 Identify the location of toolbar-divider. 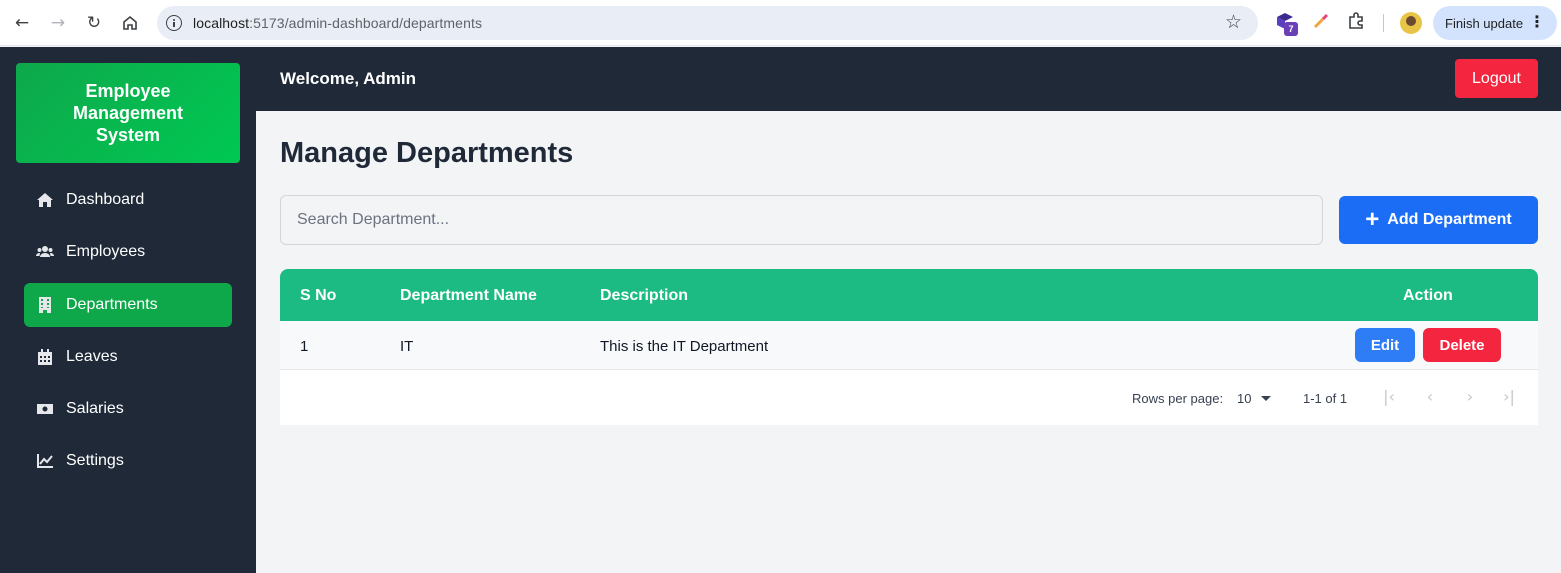
(1383, 23).